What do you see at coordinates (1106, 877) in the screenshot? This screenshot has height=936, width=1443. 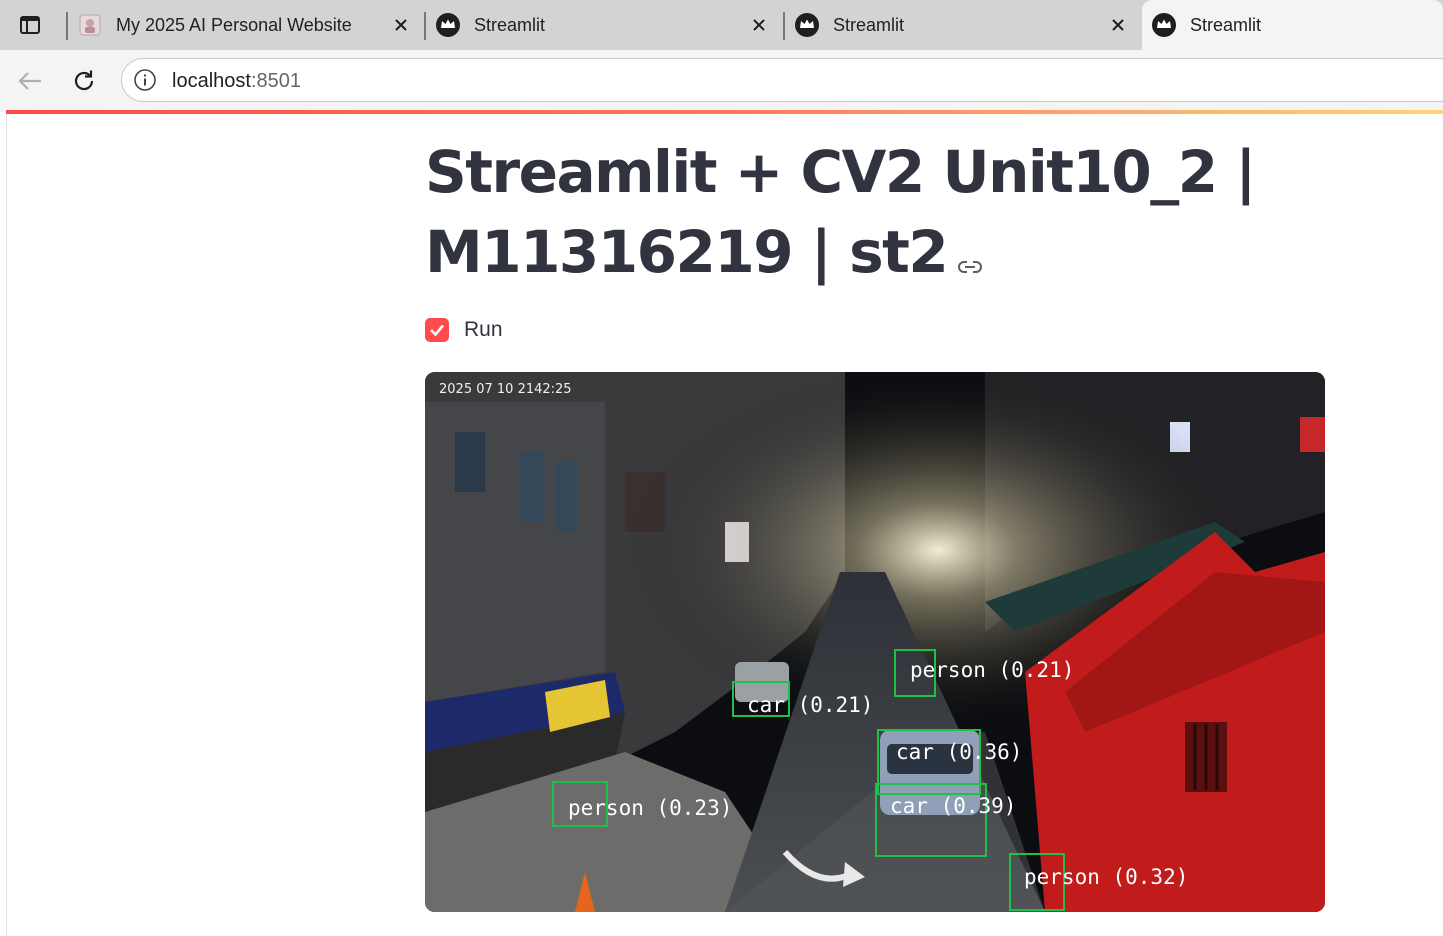 I see `detection-label: person (0.32)` at bounding box center [1106, 877].